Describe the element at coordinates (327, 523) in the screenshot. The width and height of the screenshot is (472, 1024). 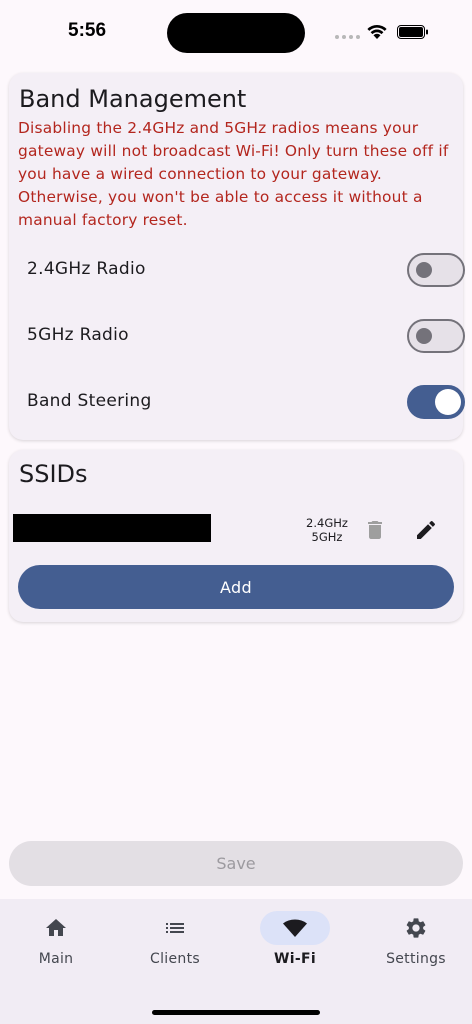
I see `ssid-band-24: 2.4GHz` at that location.